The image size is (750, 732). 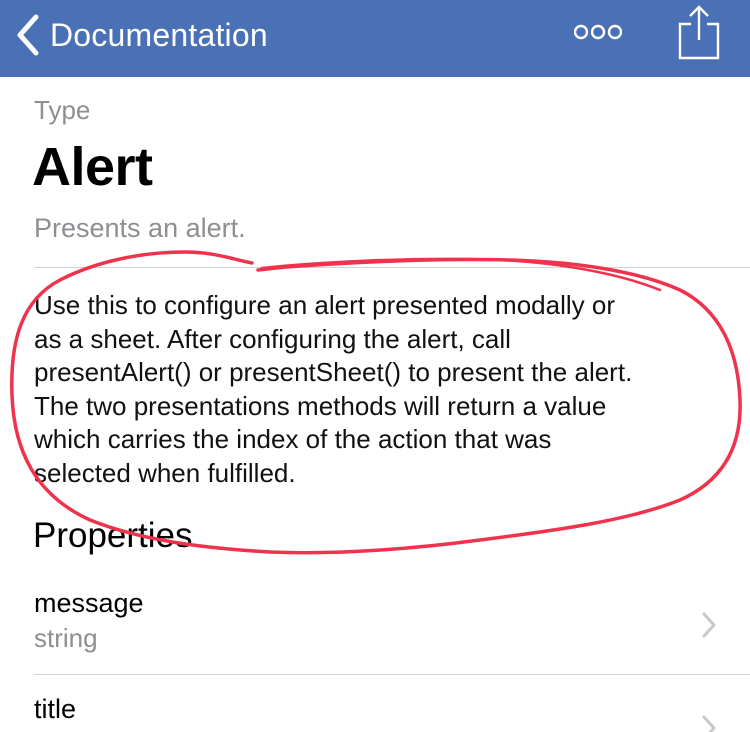 I want to click on property-name: message, so click(x=89, y=603).